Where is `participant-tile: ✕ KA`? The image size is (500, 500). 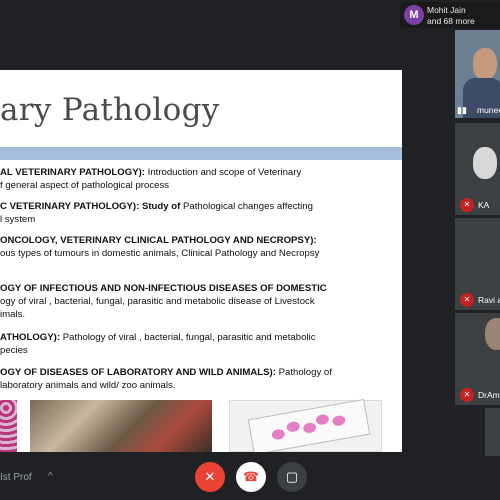
participant-tile: ✕ KA is located at coordinates (477, 169).